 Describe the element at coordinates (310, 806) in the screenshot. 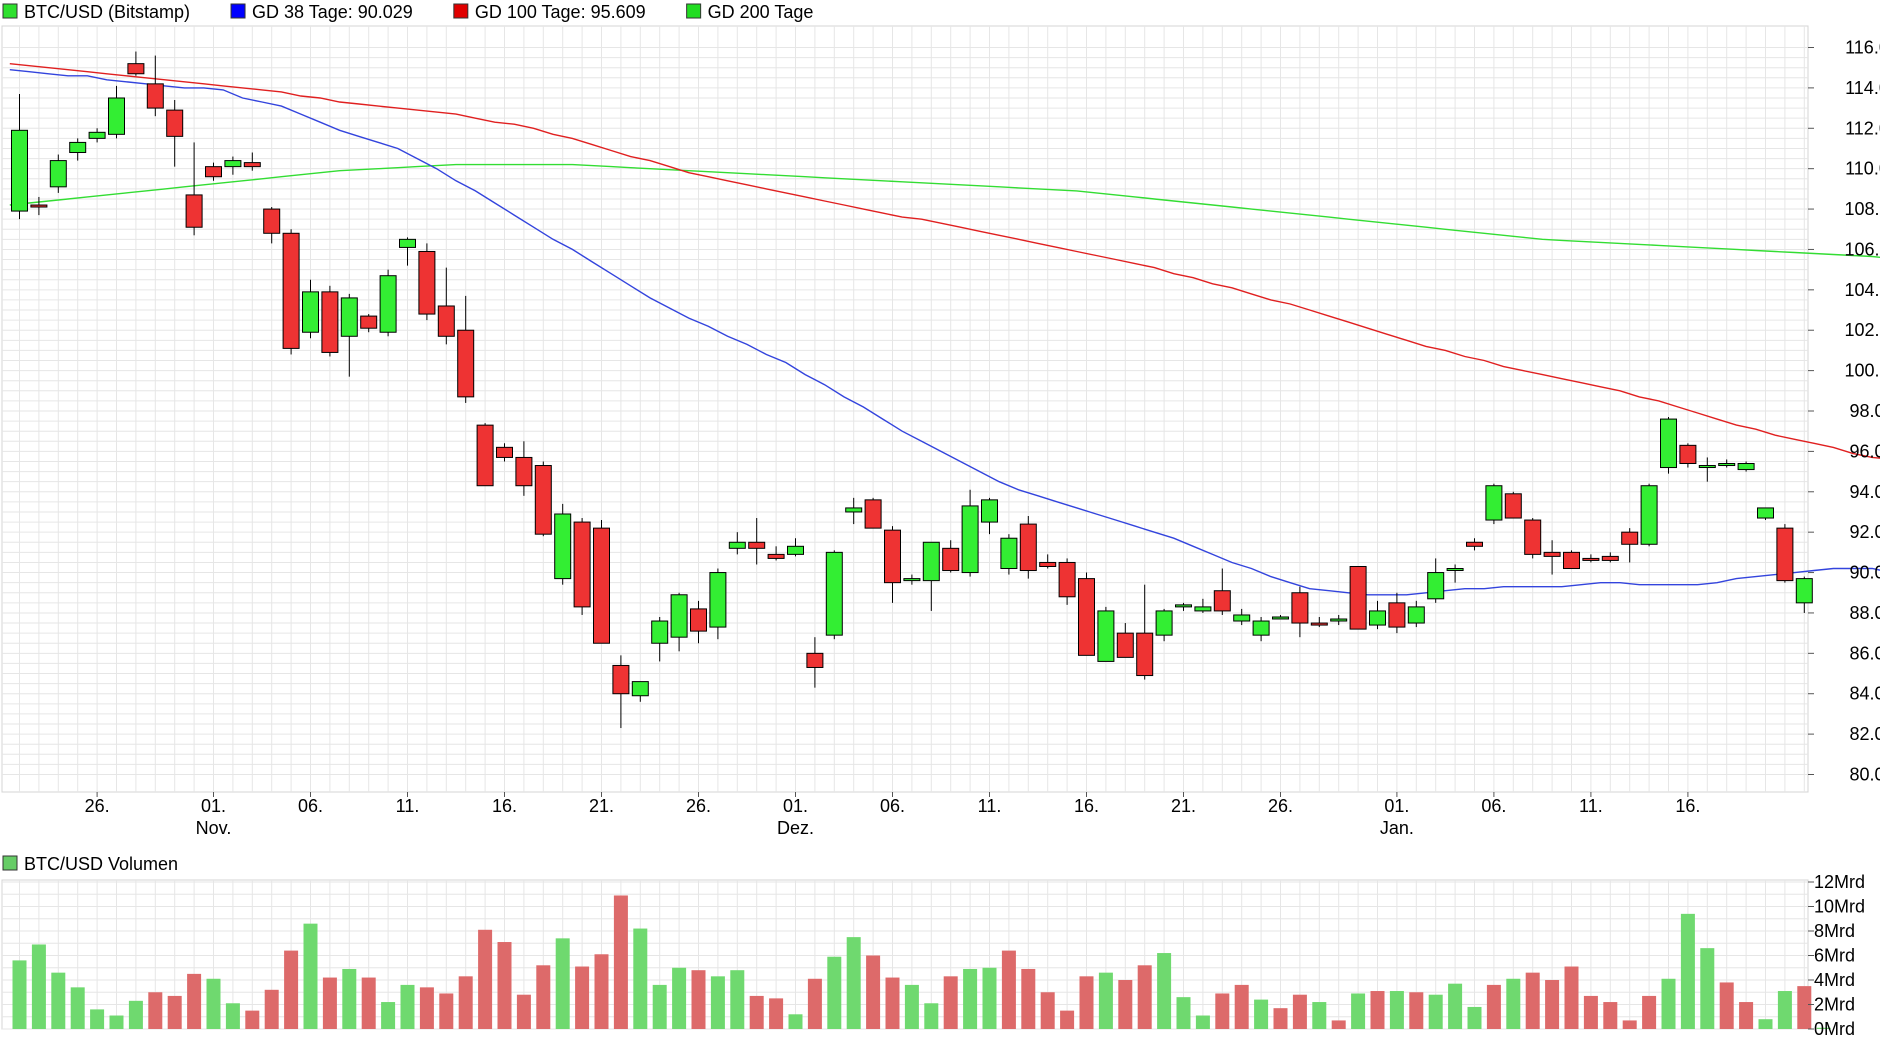

I see `x-tick-day: 06.` at that location.